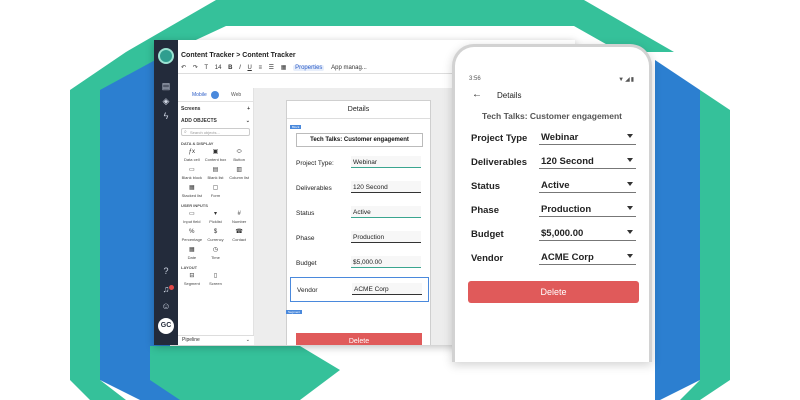 This screenshot has height=400, width=800. What do you see at coordinates (284, 67) in the screenshot?
I see `grid-icon: ▦` at bounding box center [284, 67].